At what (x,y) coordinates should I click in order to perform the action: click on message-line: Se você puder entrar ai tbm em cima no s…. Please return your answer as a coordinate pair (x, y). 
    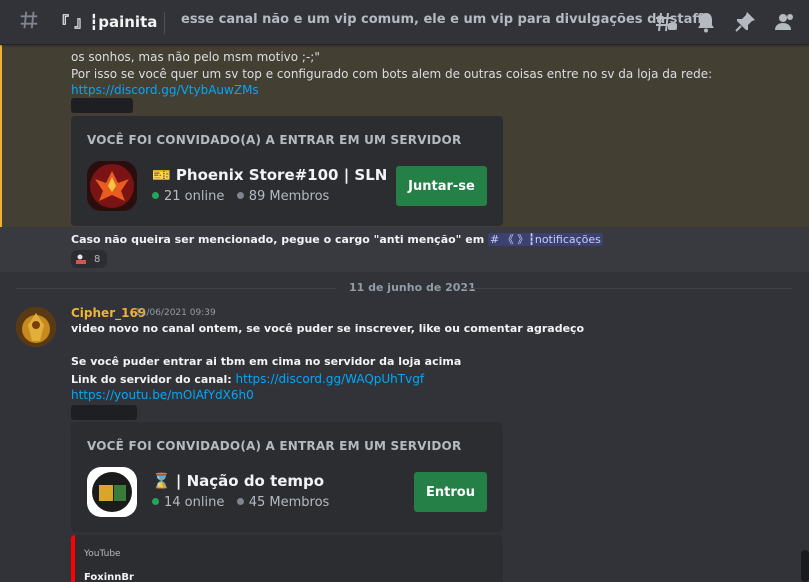
    Looking at the image, I should click on (266, 361).